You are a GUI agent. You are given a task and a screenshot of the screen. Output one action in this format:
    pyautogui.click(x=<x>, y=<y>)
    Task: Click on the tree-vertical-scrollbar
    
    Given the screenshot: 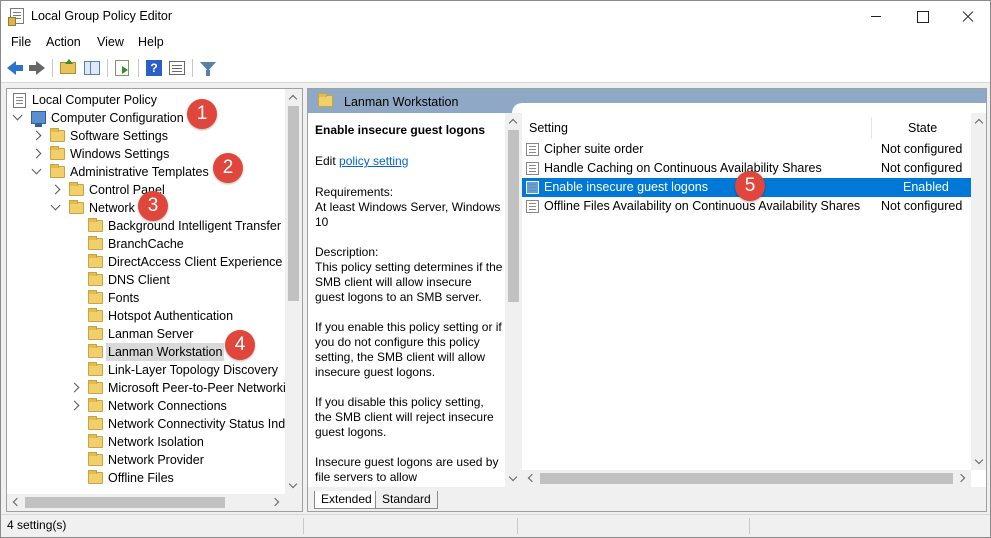 What is the action you would take?
    pyautogui.click(x=293, y=291)
    